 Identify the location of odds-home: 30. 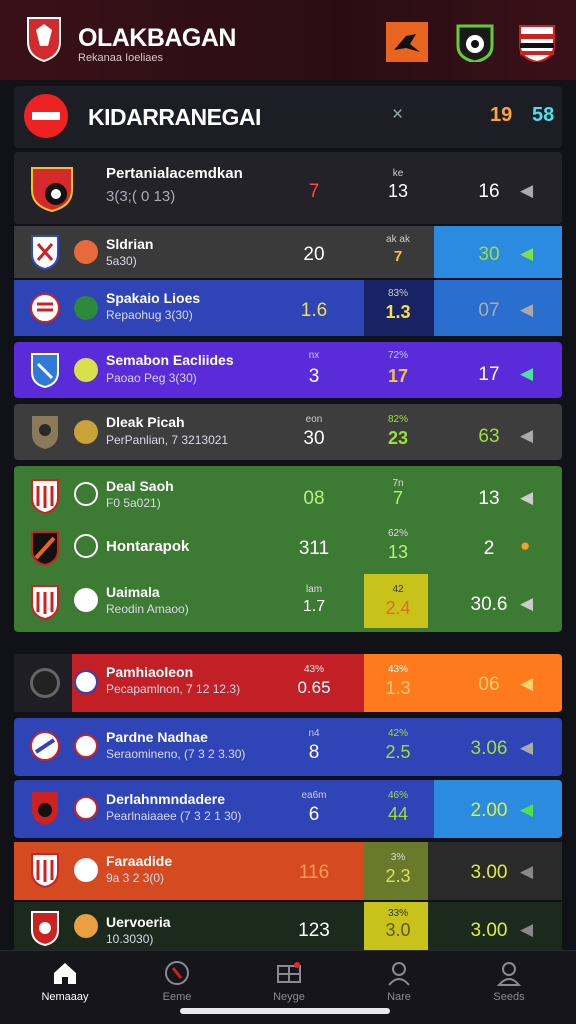
(314, 439).